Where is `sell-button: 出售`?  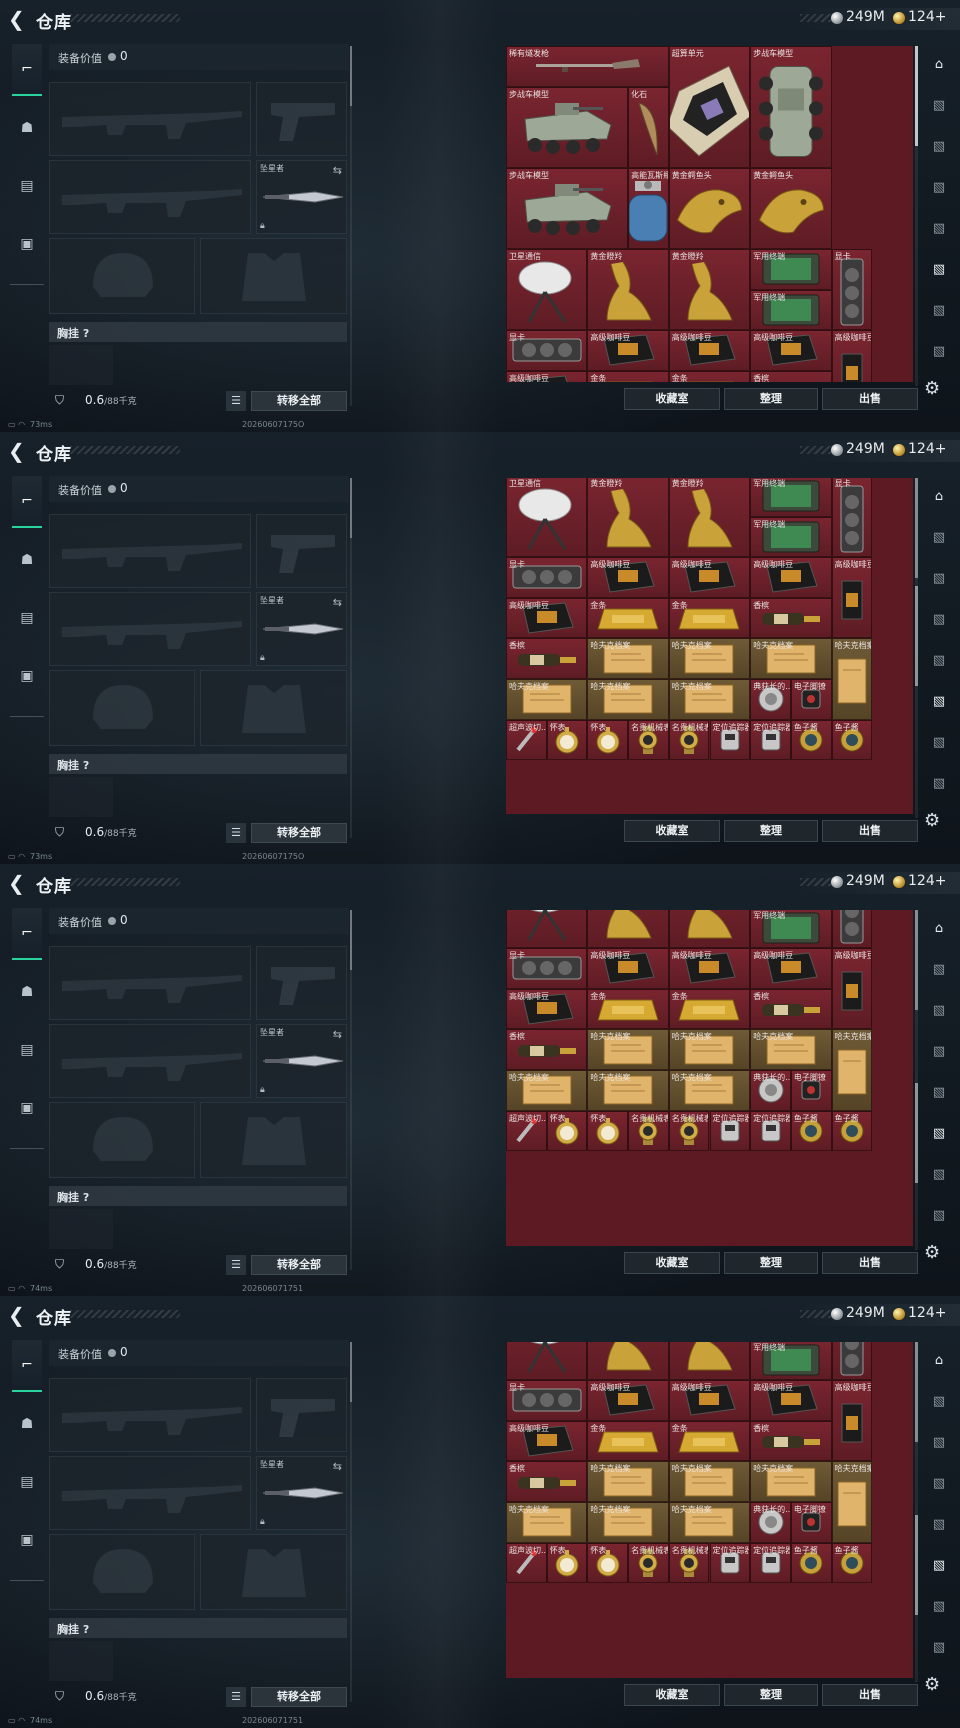 sell-button: 出售 is located at coordinates (870, 1695).